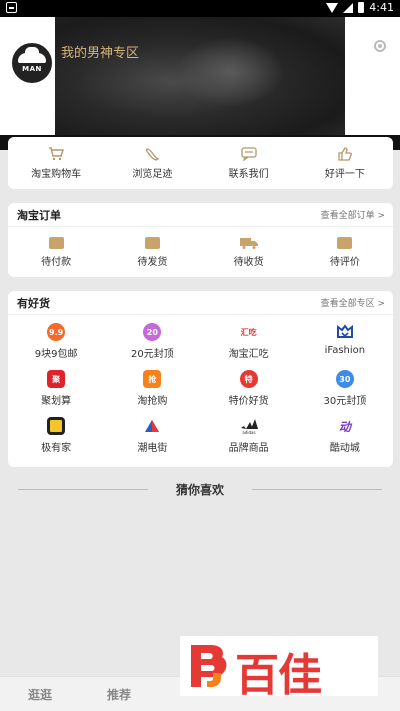 The width and height of the screenshot is (400, 711). What do you see at coordinates (332, 7) in the screenshot?
I see `wifi-icon` at bounding box center [332, 7].